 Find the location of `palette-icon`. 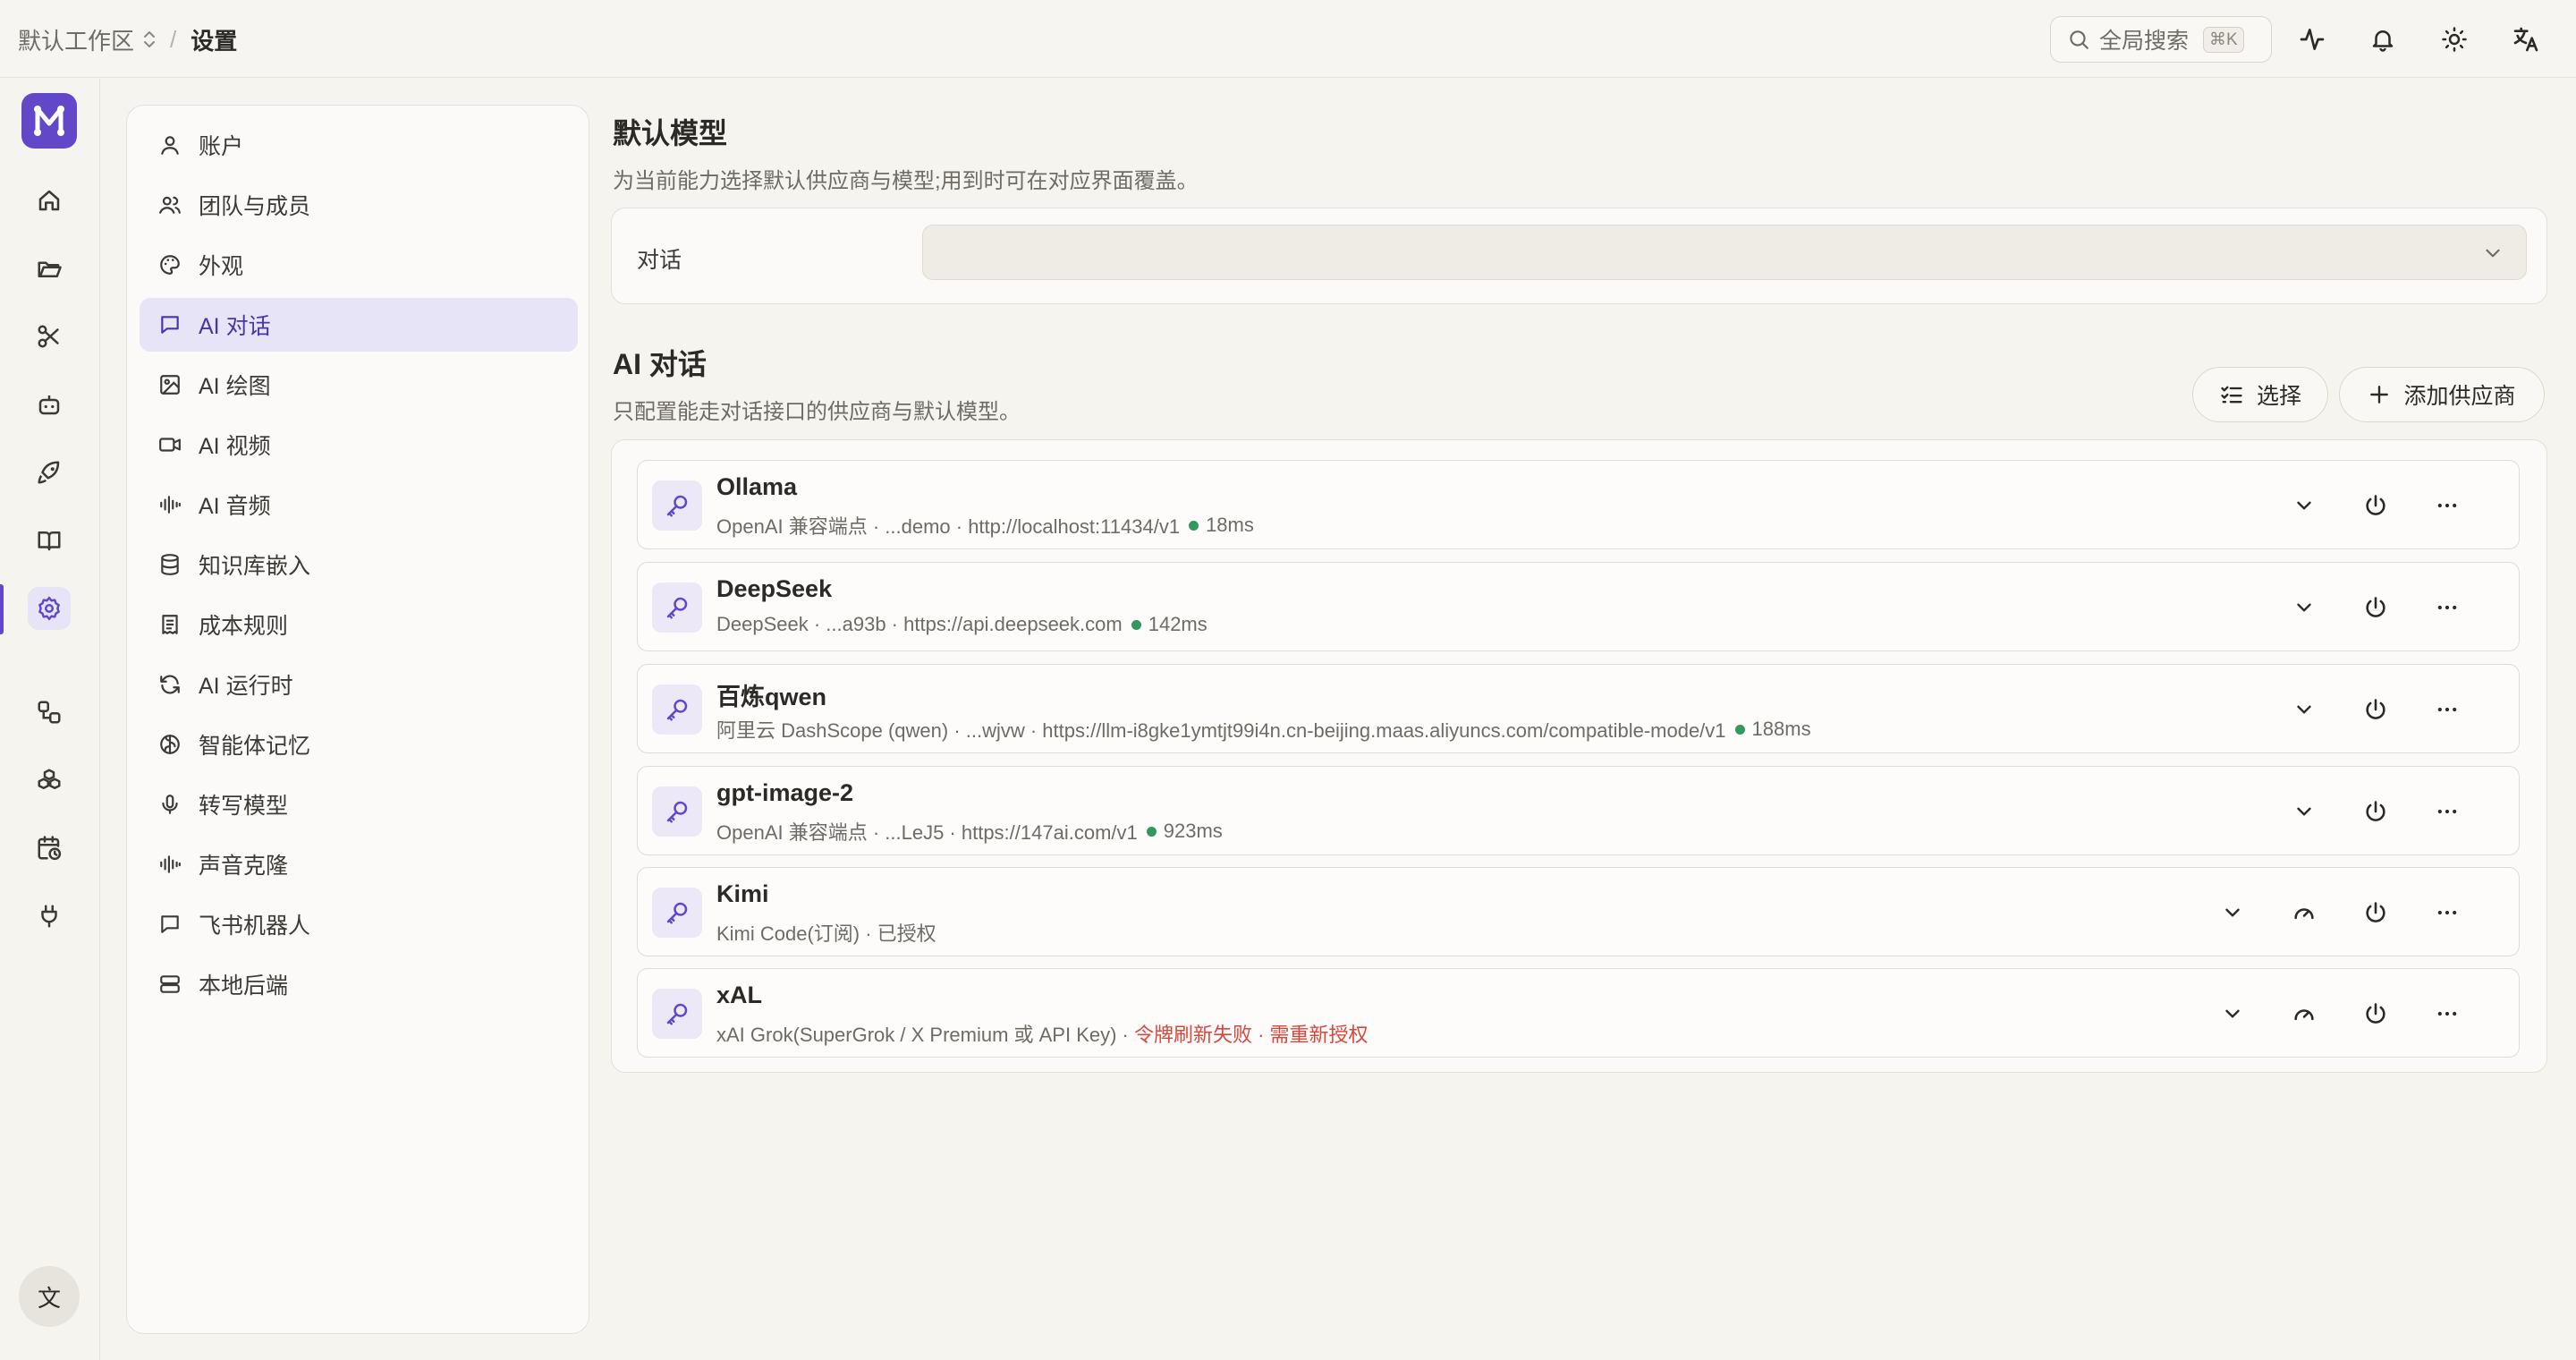

palette-icon is located at coordinates (169, 264).